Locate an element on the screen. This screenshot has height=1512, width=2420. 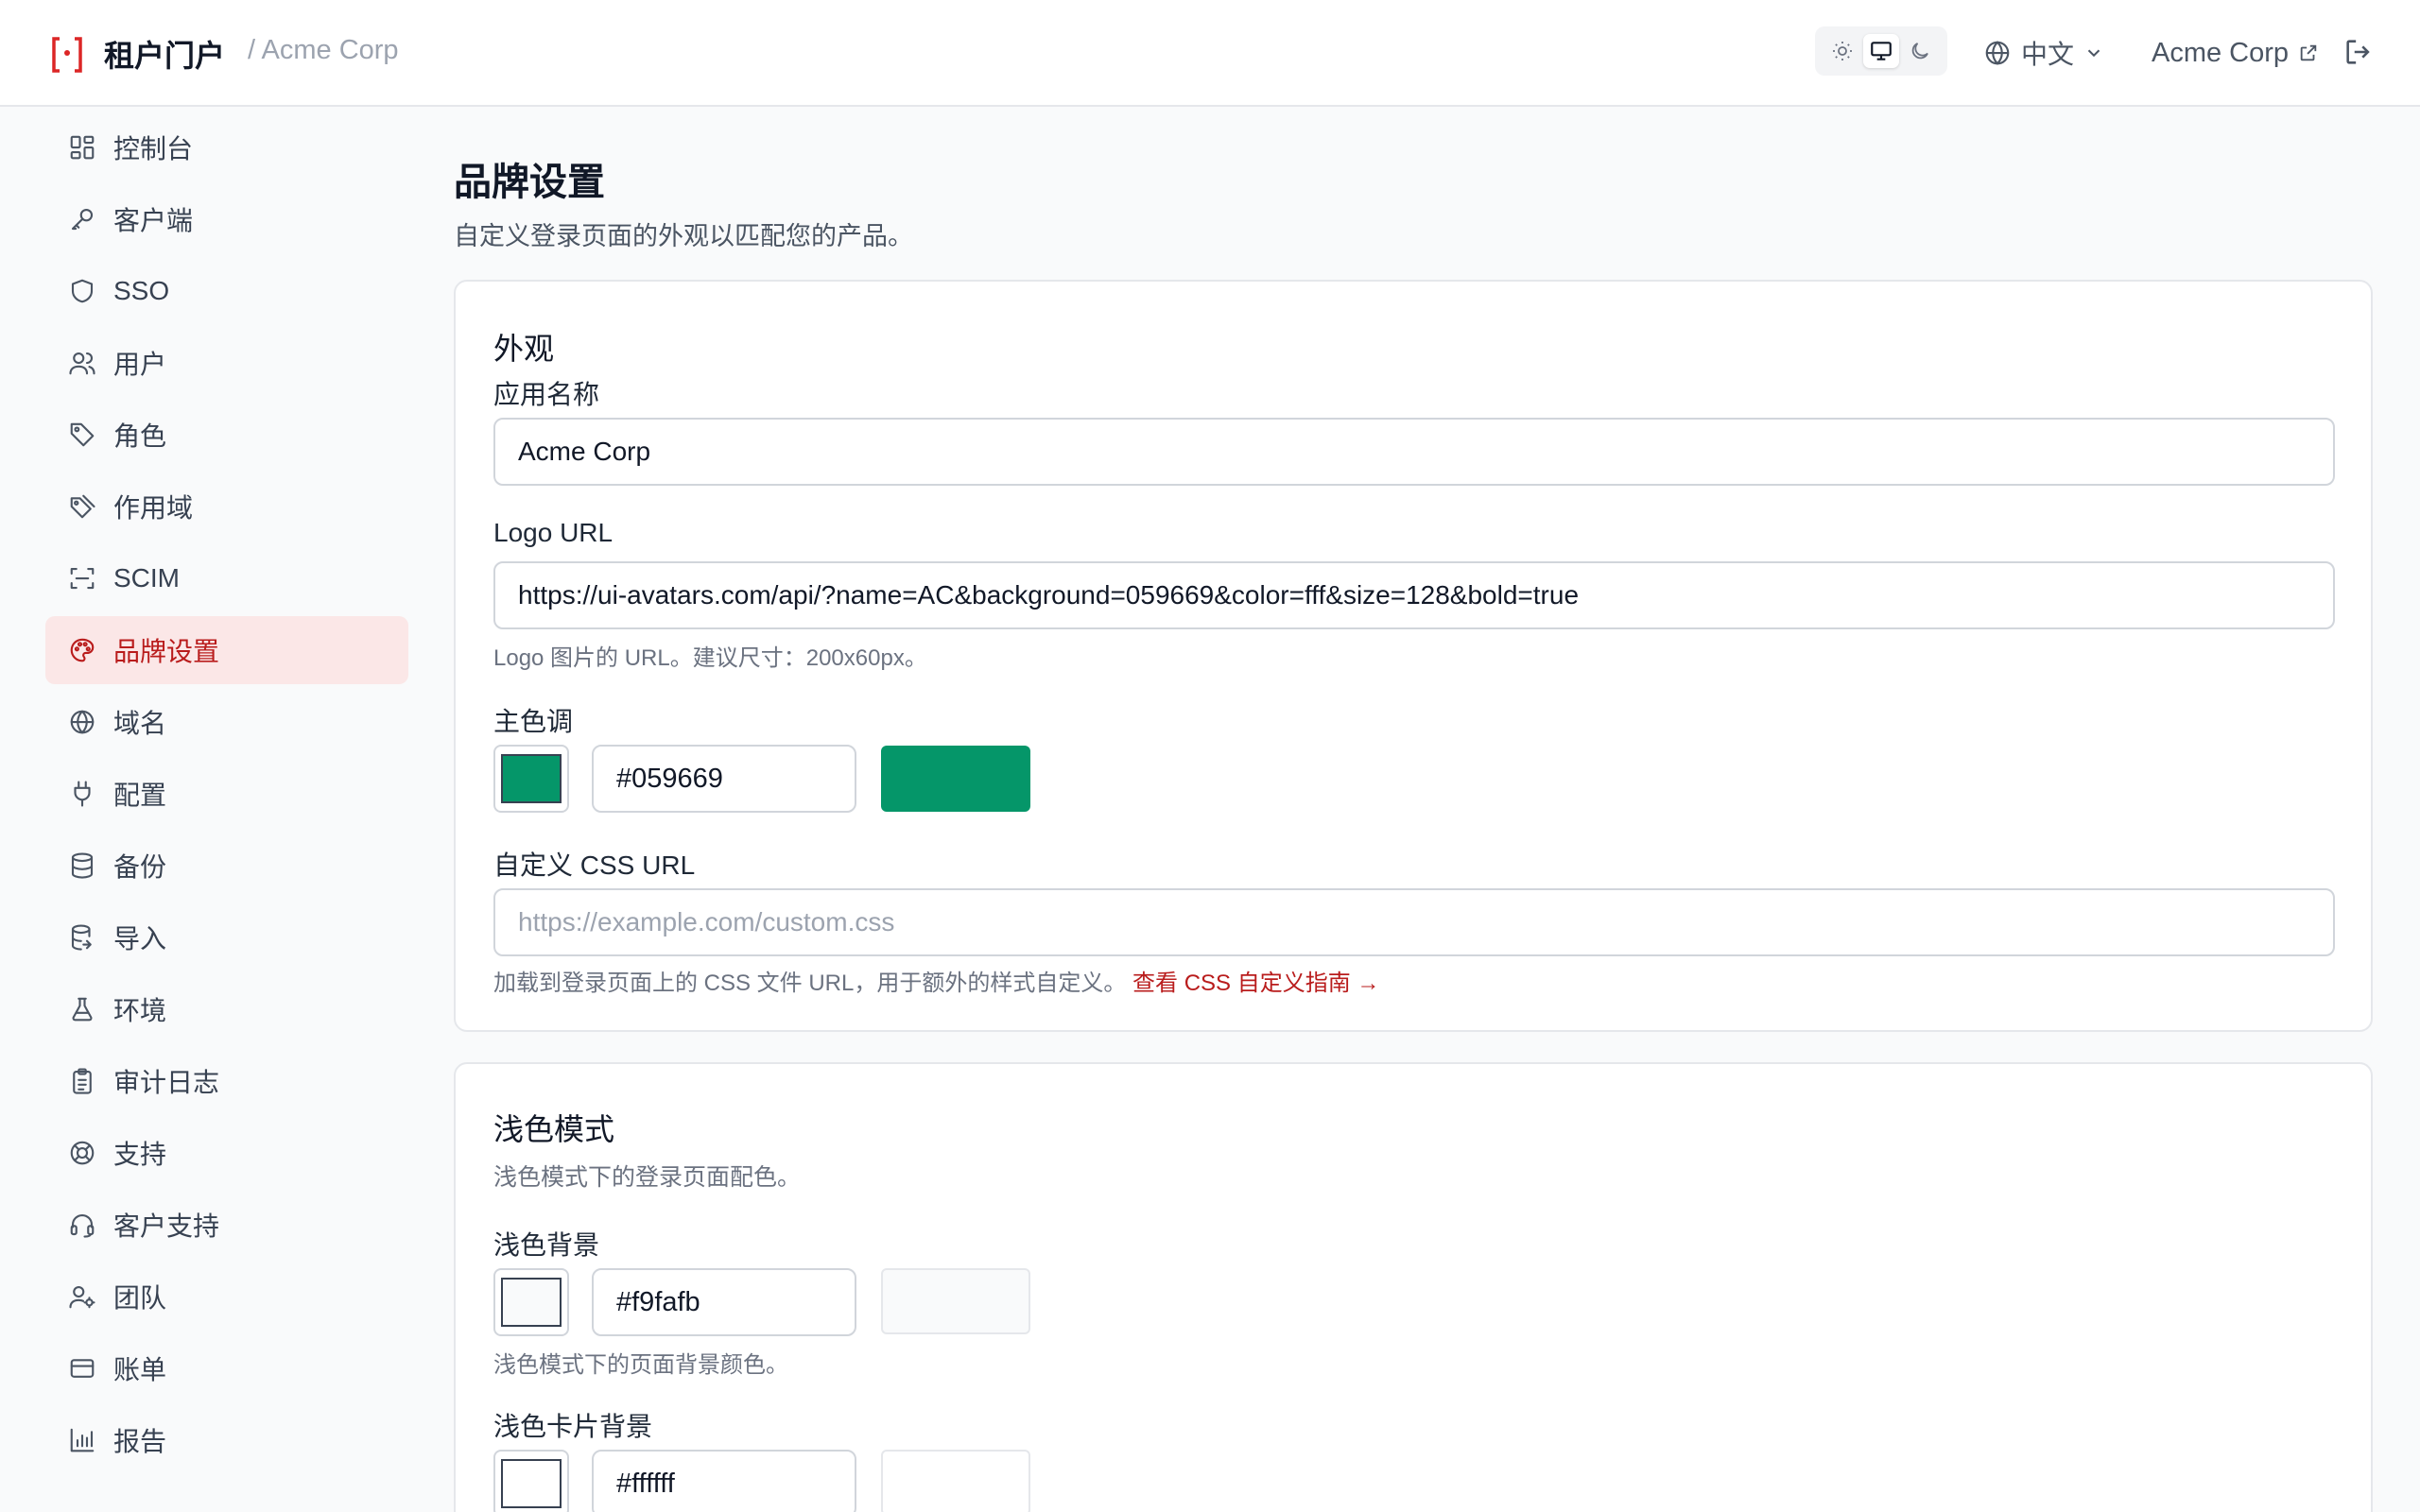
logo-url-input is located at coordinates (1414, 595).